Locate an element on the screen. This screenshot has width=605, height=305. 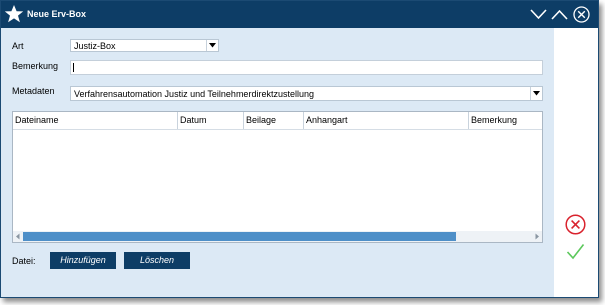
column-header-anhangart: Anhangart is located at coordinates (386, 120).